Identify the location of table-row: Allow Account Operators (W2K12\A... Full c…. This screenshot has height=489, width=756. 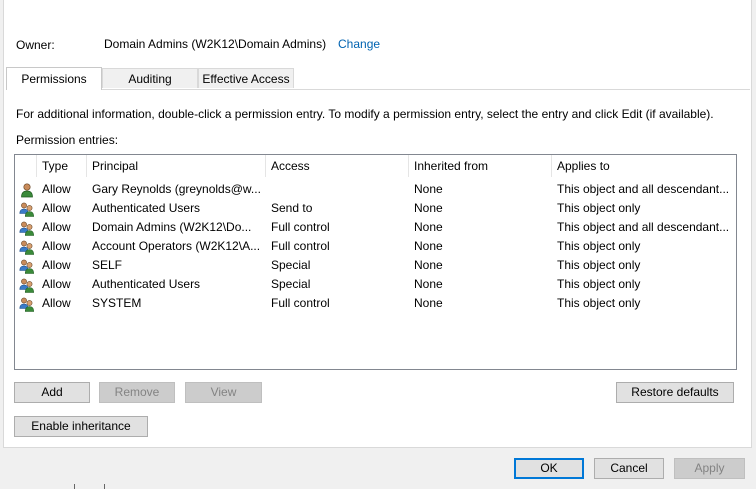
(375, 246).